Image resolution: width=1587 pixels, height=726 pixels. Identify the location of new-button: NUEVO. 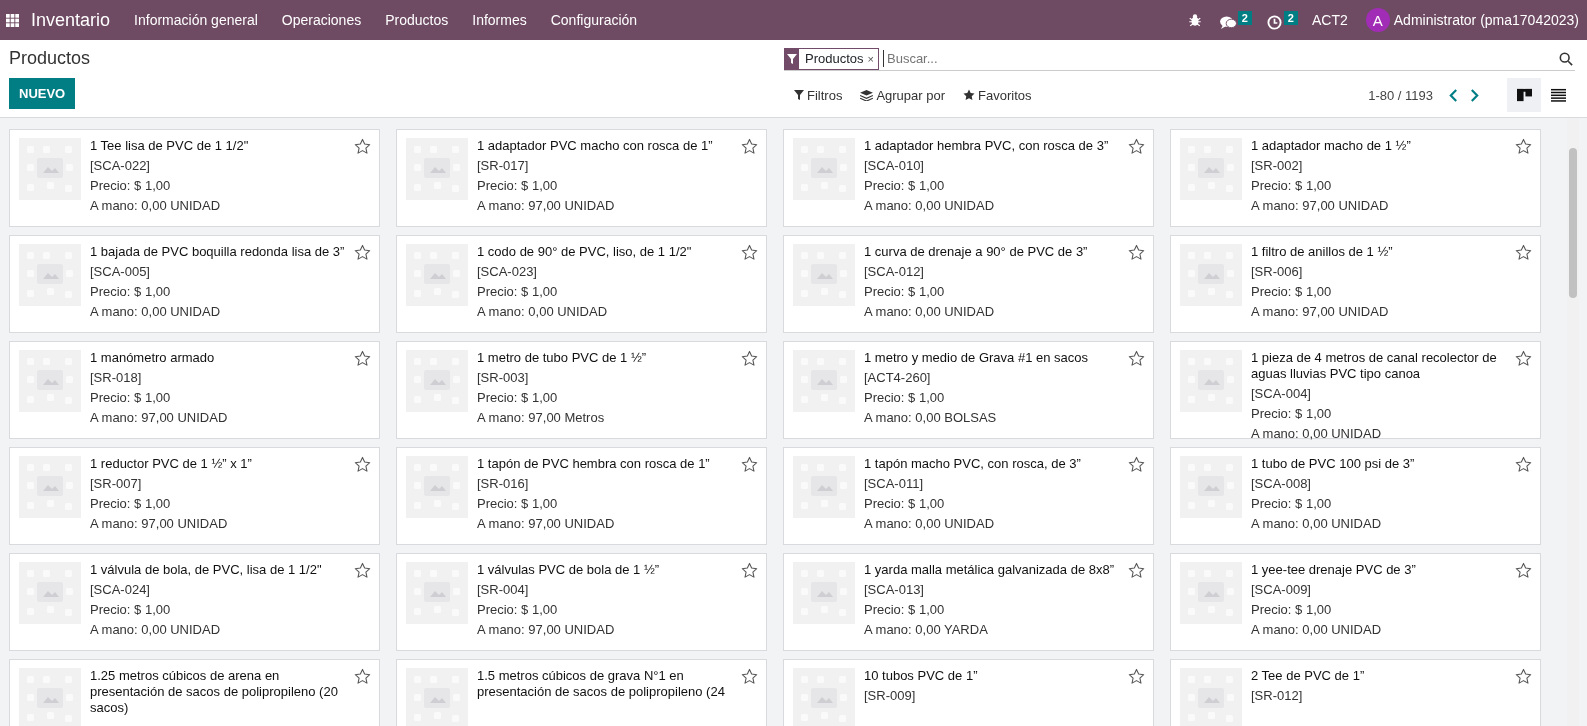
(42, 93).